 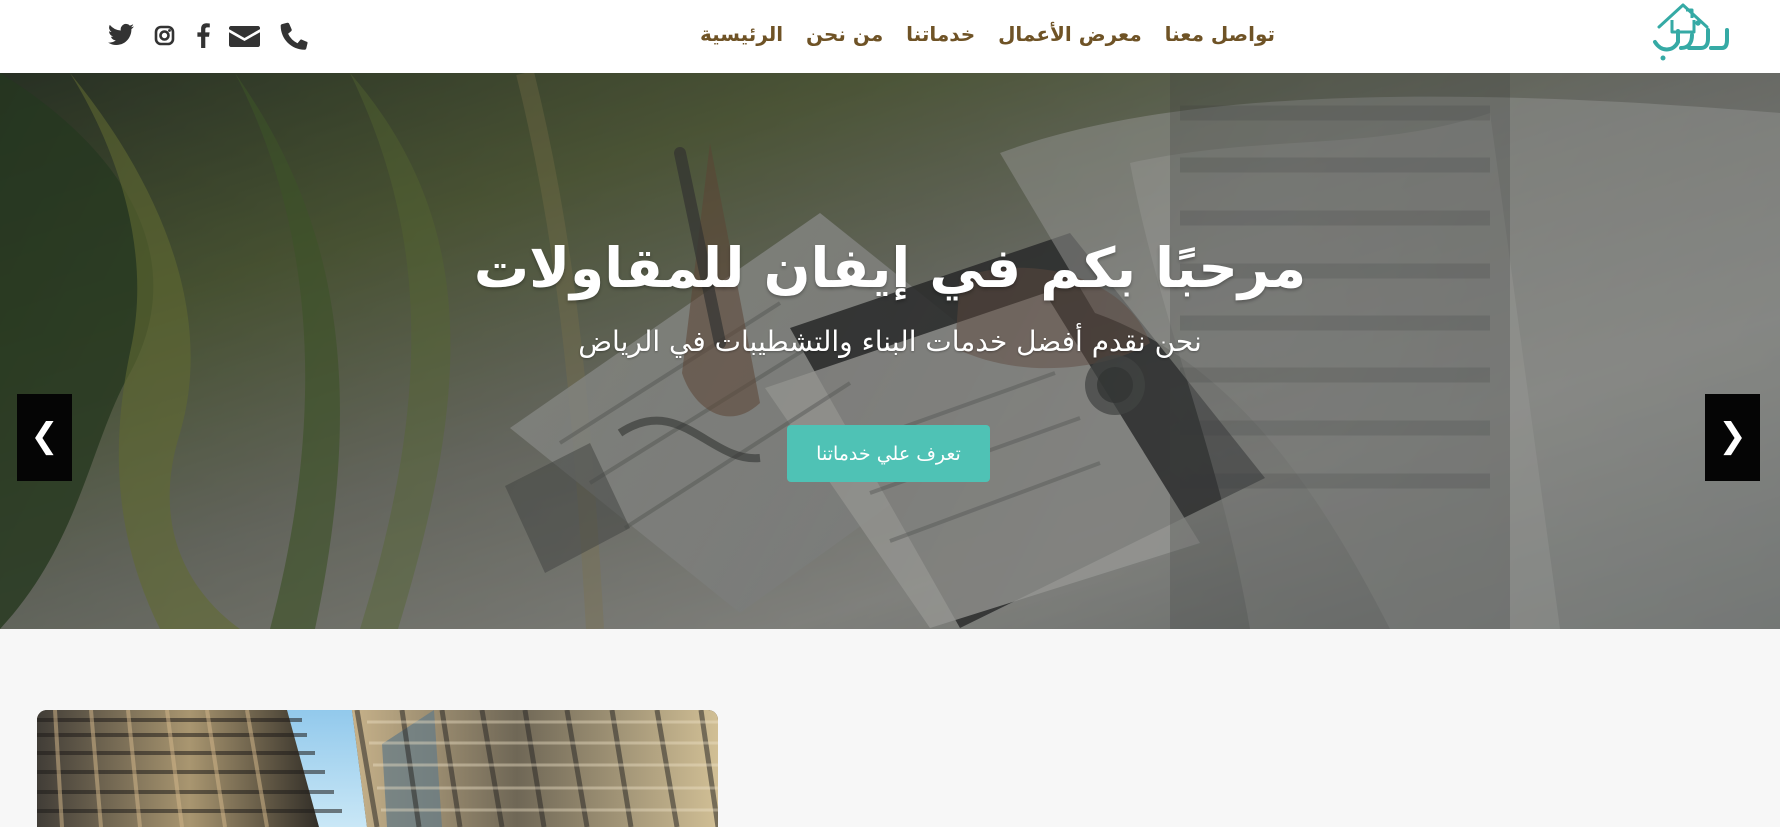 What do you see at coordinates (293, 35) in the screenshot?
I see `phone-icon` at bounding box center [293, 35].